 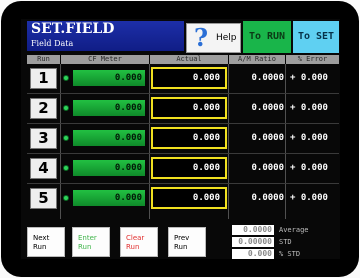 What do you see at coordinates (316, 37) in the screenshot?
I see `to-set-button: To SET` at bounding box center [316, 37].